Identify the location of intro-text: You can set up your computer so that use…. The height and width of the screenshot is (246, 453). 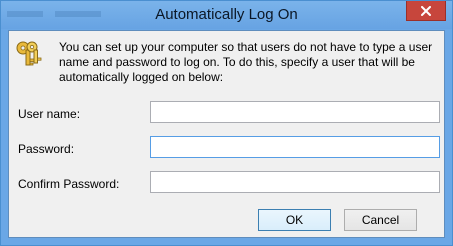
(246, 62).